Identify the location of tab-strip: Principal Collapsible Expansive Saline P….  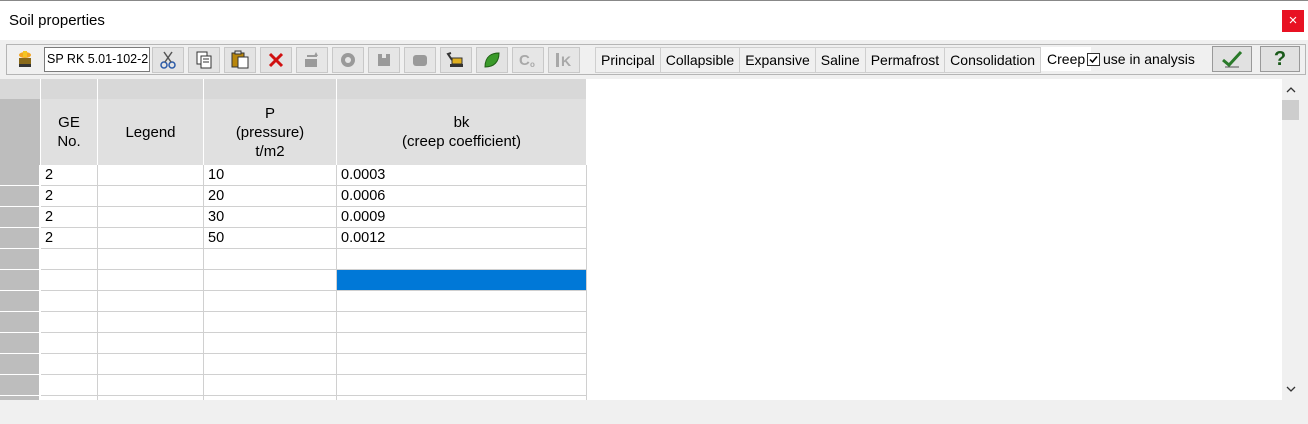
(843, 60).